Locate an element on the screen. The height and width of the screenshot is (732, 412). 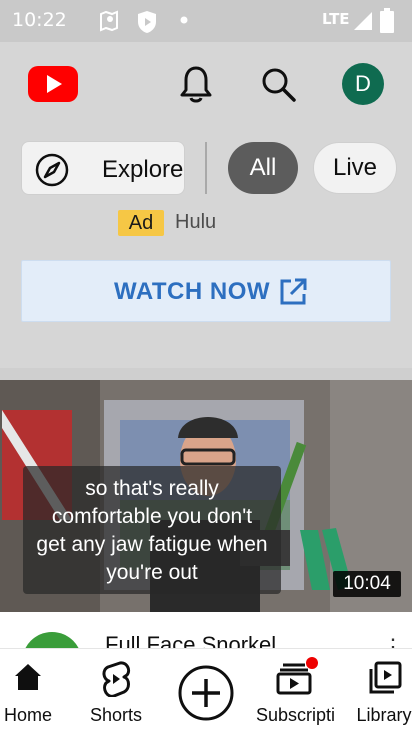
nav-create is located at coordinates (206, 690).